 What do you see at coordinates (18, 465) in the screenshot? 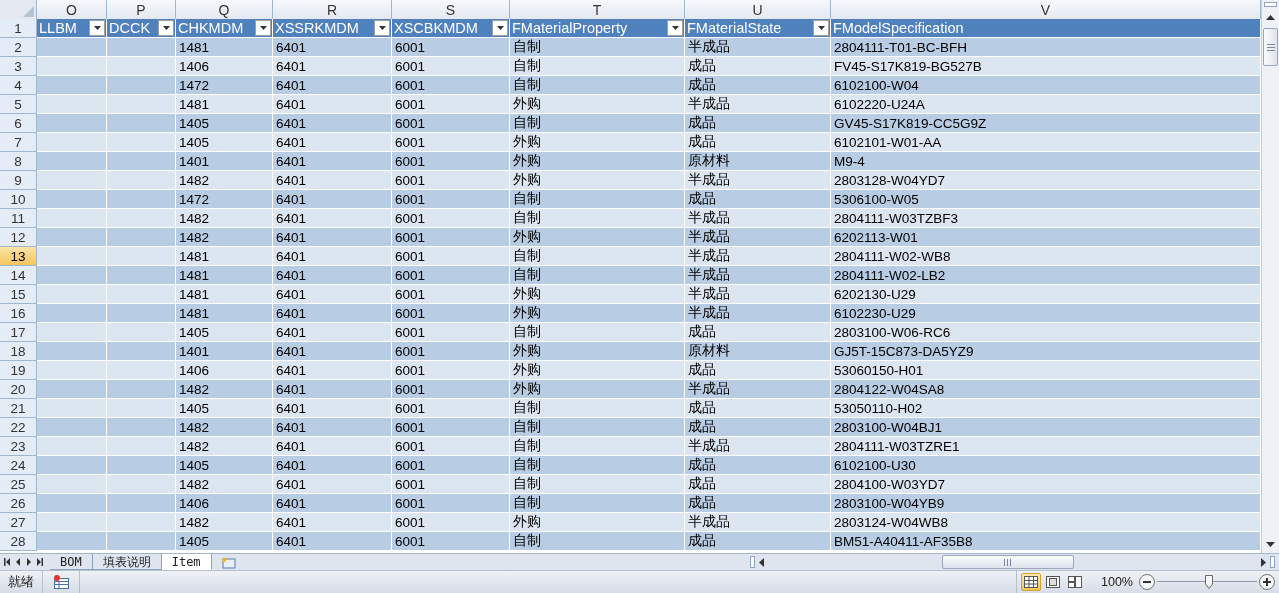
I see `row-header: 24` at bounding box center [18, 465].